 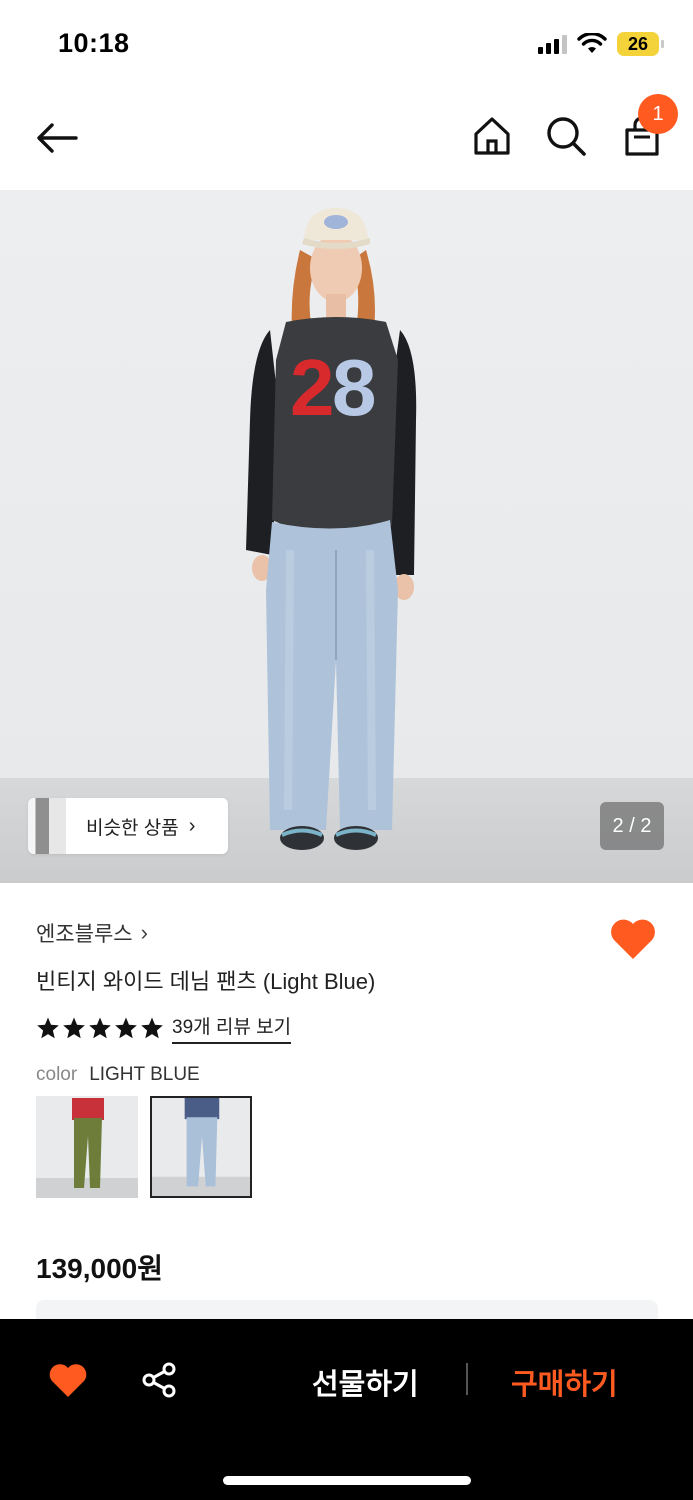 I want to click on buy-button: 구매하기, so click(x=564, y=1382).